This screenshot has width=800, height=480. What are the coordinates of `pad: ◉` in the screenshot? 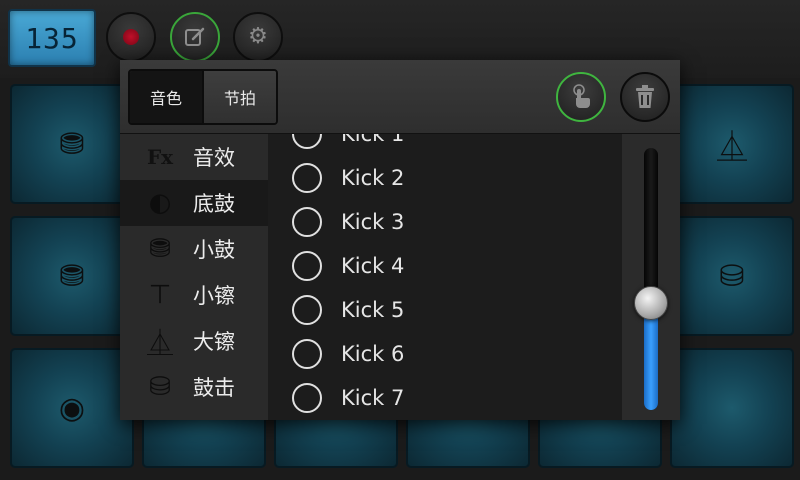 It's located at (72, 408).